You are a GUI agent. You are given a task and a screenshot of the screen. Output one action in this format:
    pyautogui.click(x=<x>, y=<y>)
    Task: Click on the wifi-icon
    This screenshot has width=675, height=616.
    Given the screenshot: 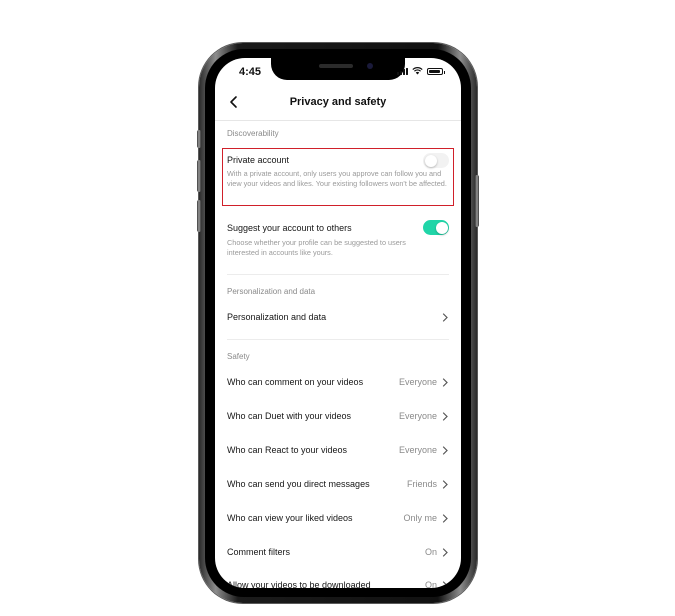 What is the action you would take?
    pyautogui.click(x=417, y=71)
    